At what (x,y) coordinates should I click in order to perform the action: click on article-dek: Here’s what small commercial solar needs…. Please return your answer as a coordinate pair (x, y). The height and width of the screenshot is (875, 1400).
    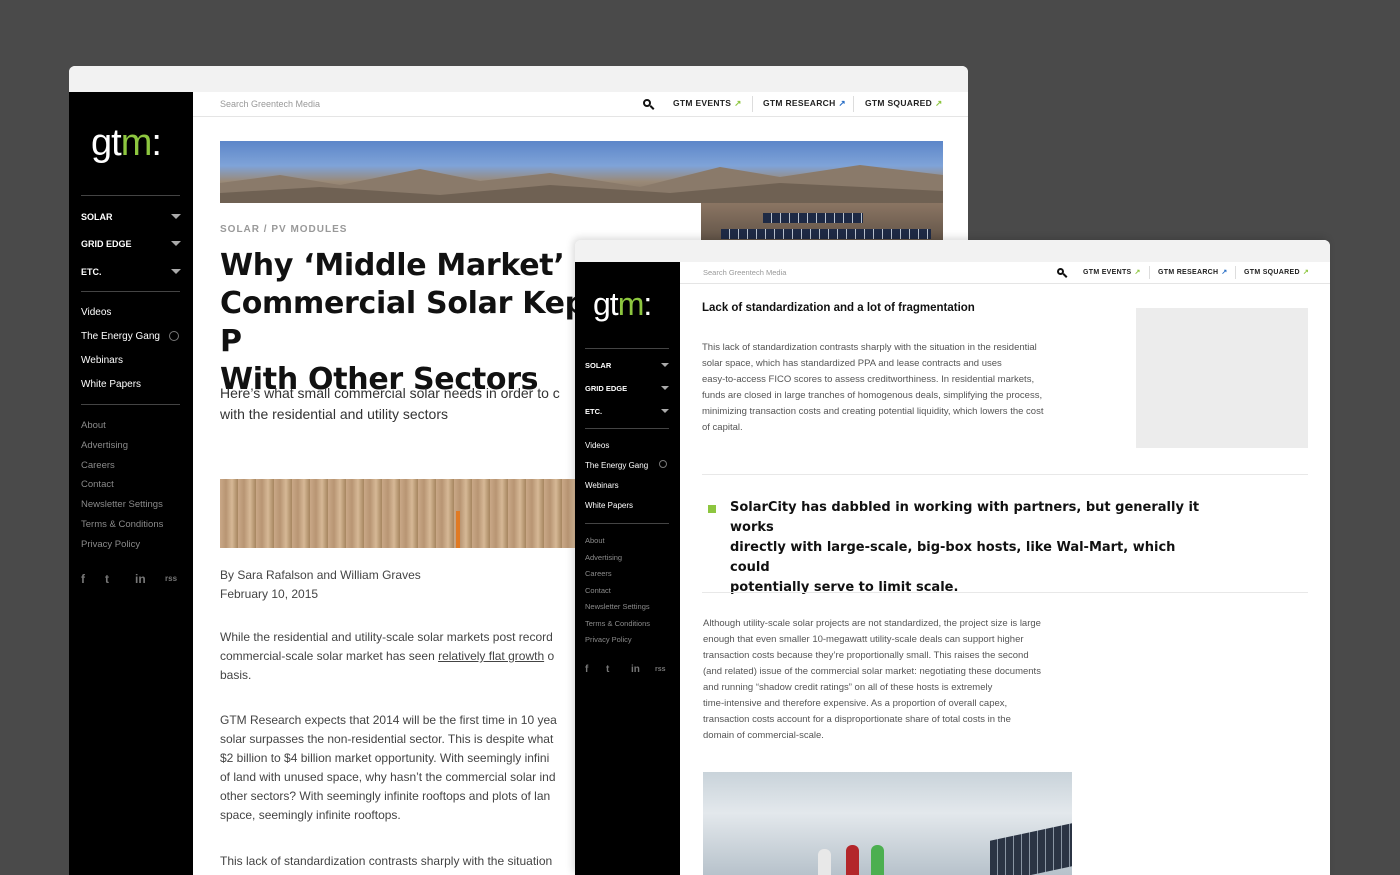
    Looking at the image, I should click on (420, 404).